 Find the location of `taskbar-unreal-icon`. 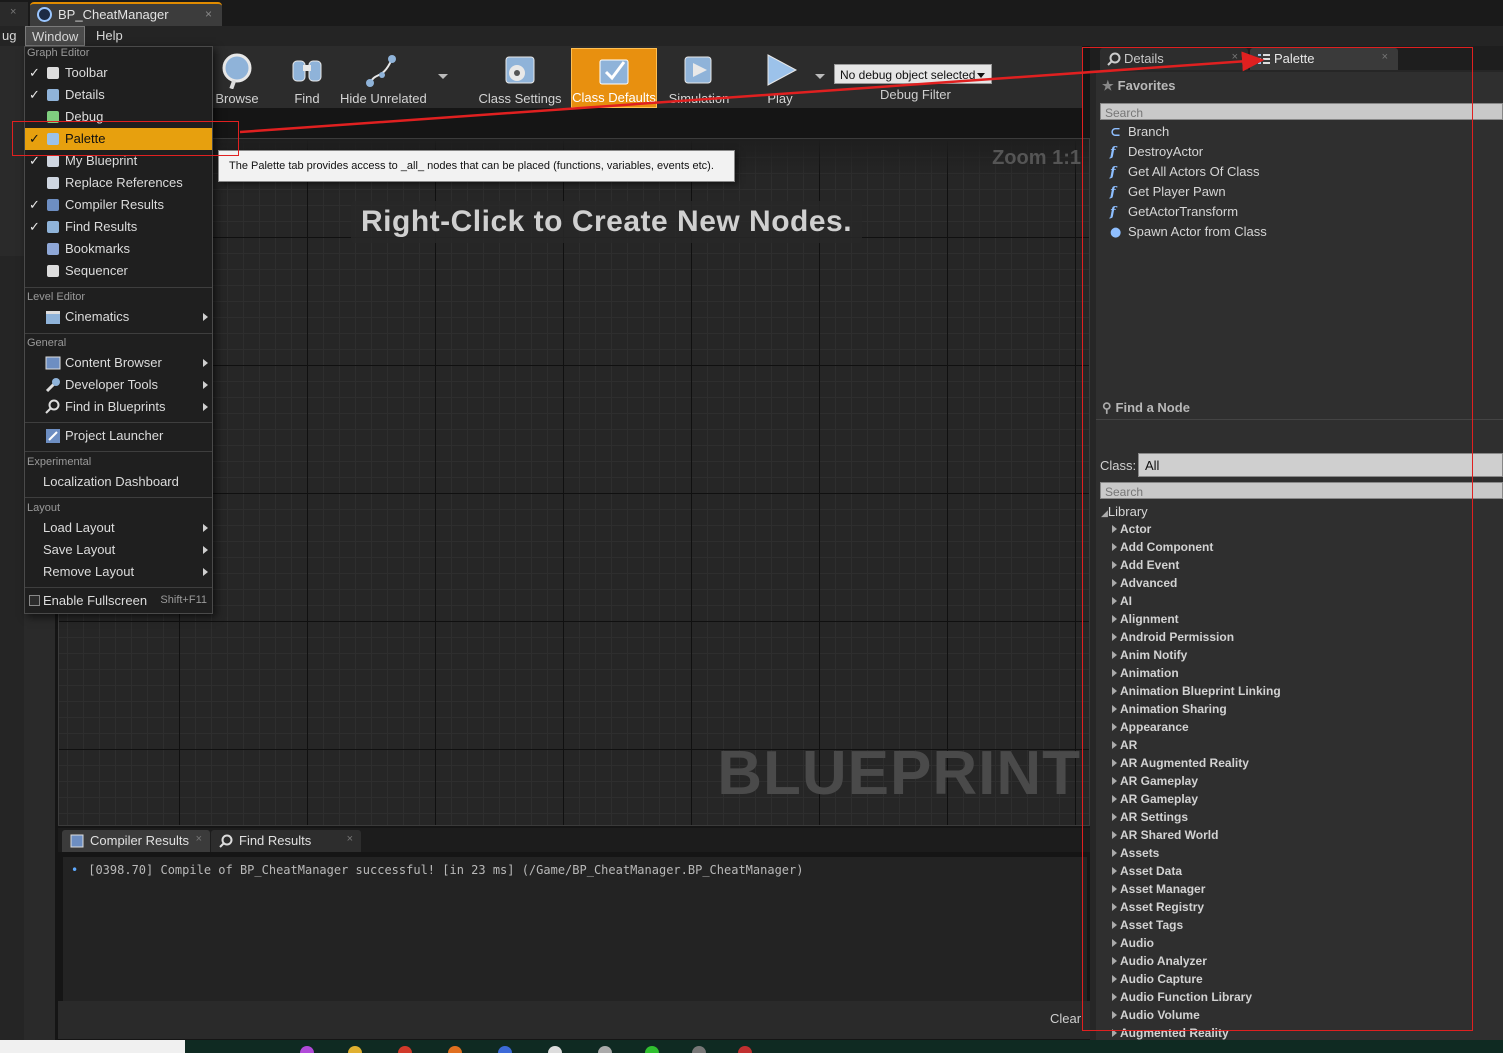

taskbar-unreal-icon is located at coordinates (699, 1049).